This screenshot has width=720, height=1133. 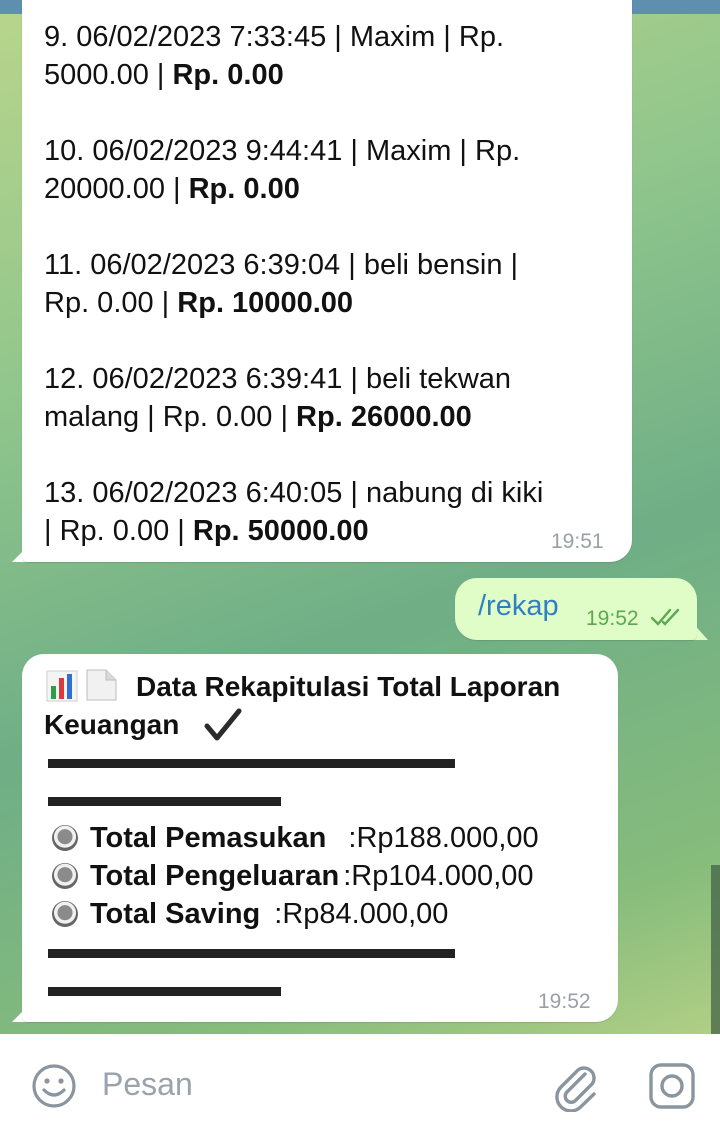 What do you see at coordinates (199, 303) in the screenshot?
I see `message-line: Rp. 0.00 | Rp. 10000.00` at bounding box center [199, 303].